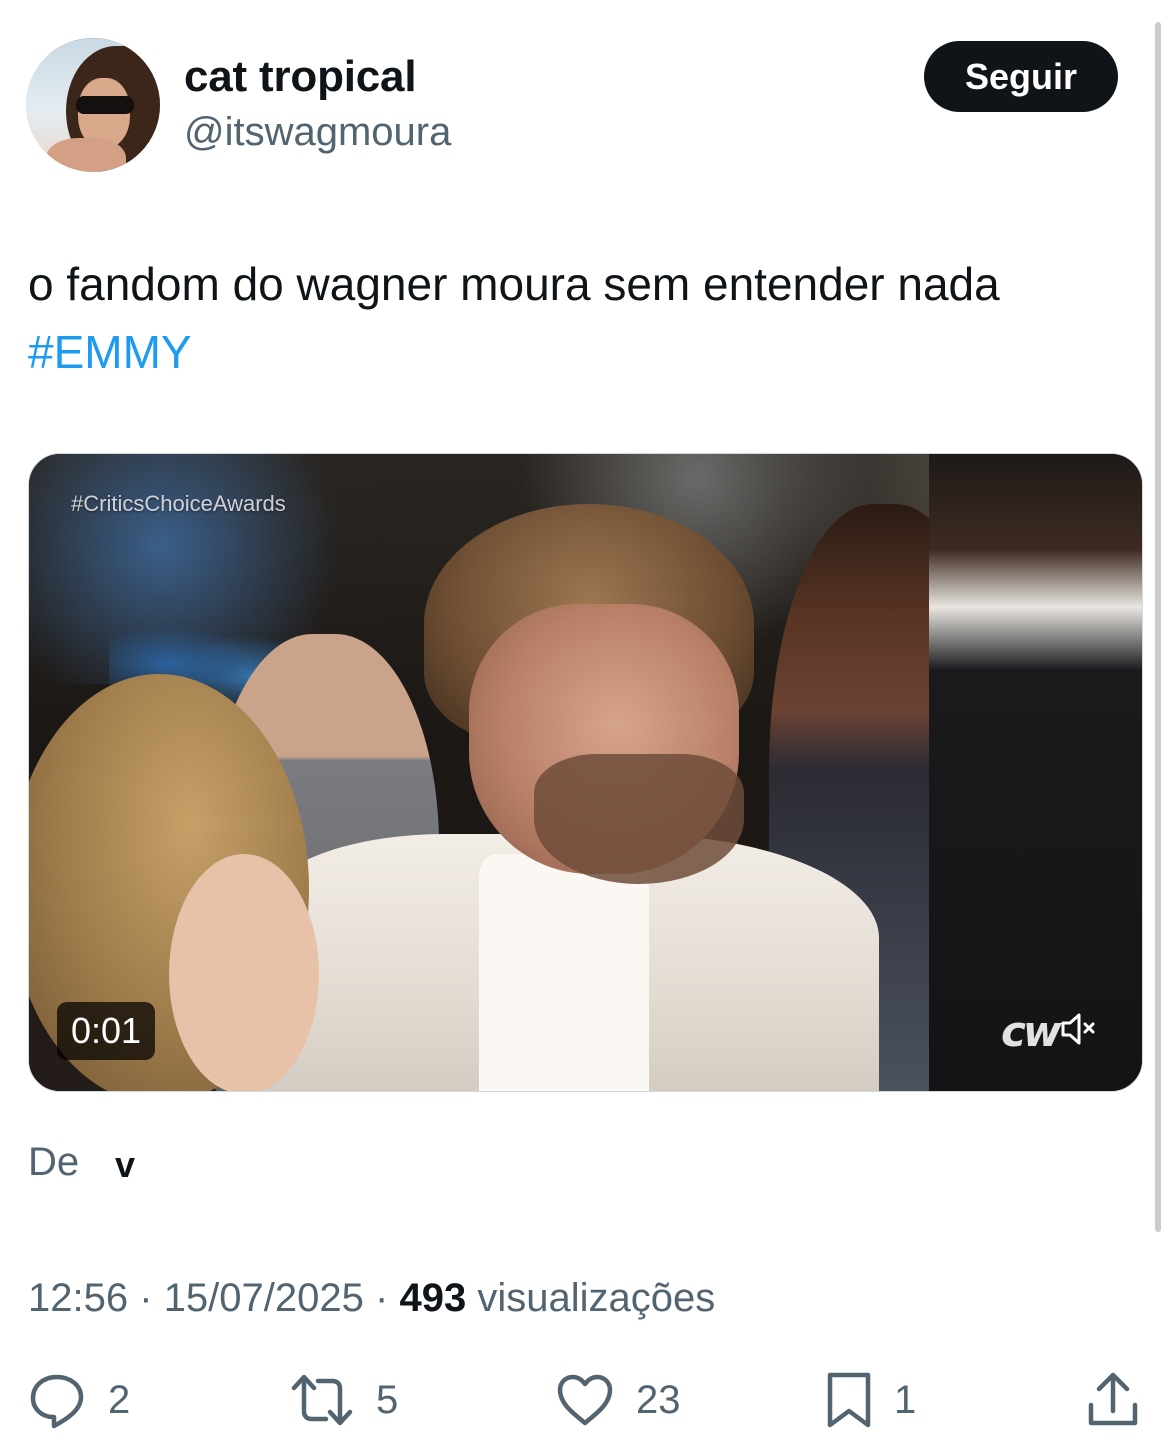  I want to click on share-icon, so click(1113, 1399).